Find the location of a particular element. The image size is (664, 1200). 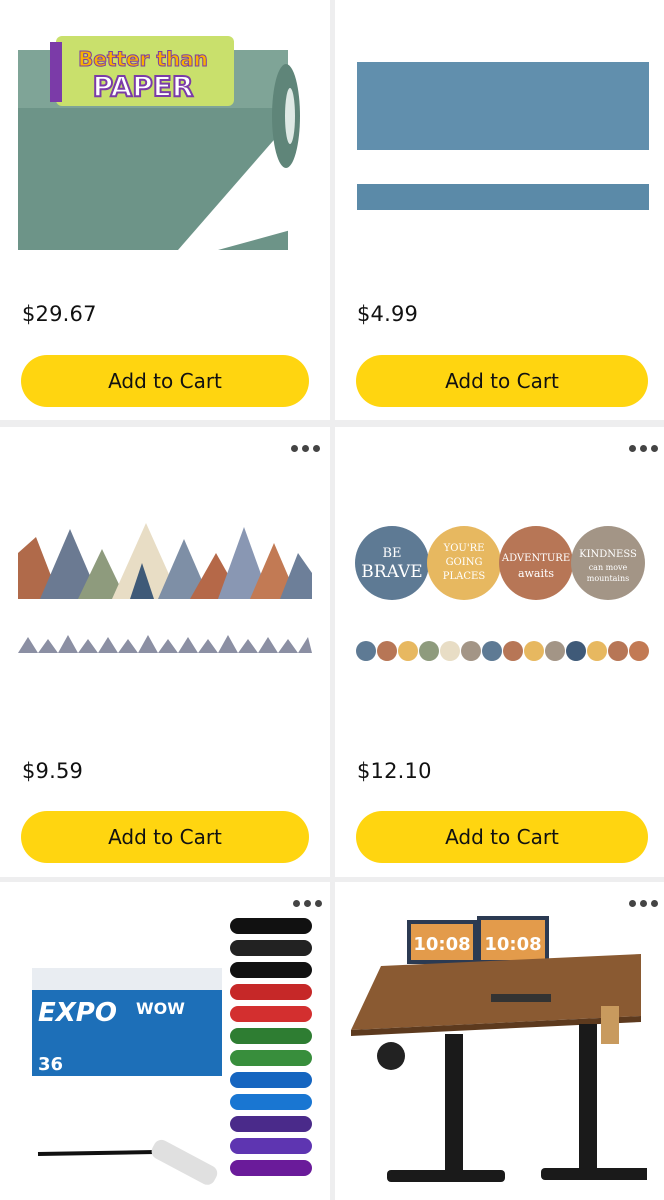

brand-text-2: PAPER is located at coordinates (143, 86).